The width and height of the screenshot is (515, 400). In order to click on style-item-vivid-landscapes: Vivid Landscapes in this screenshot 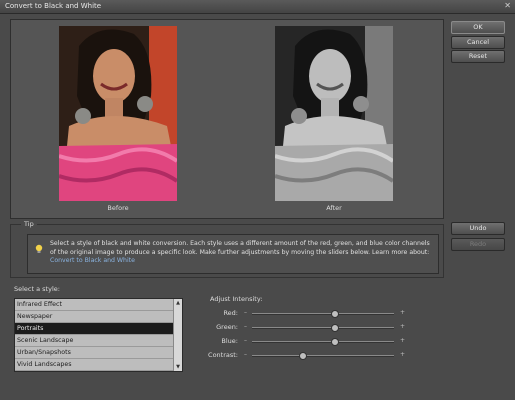, I will do `click(94, 365)`.